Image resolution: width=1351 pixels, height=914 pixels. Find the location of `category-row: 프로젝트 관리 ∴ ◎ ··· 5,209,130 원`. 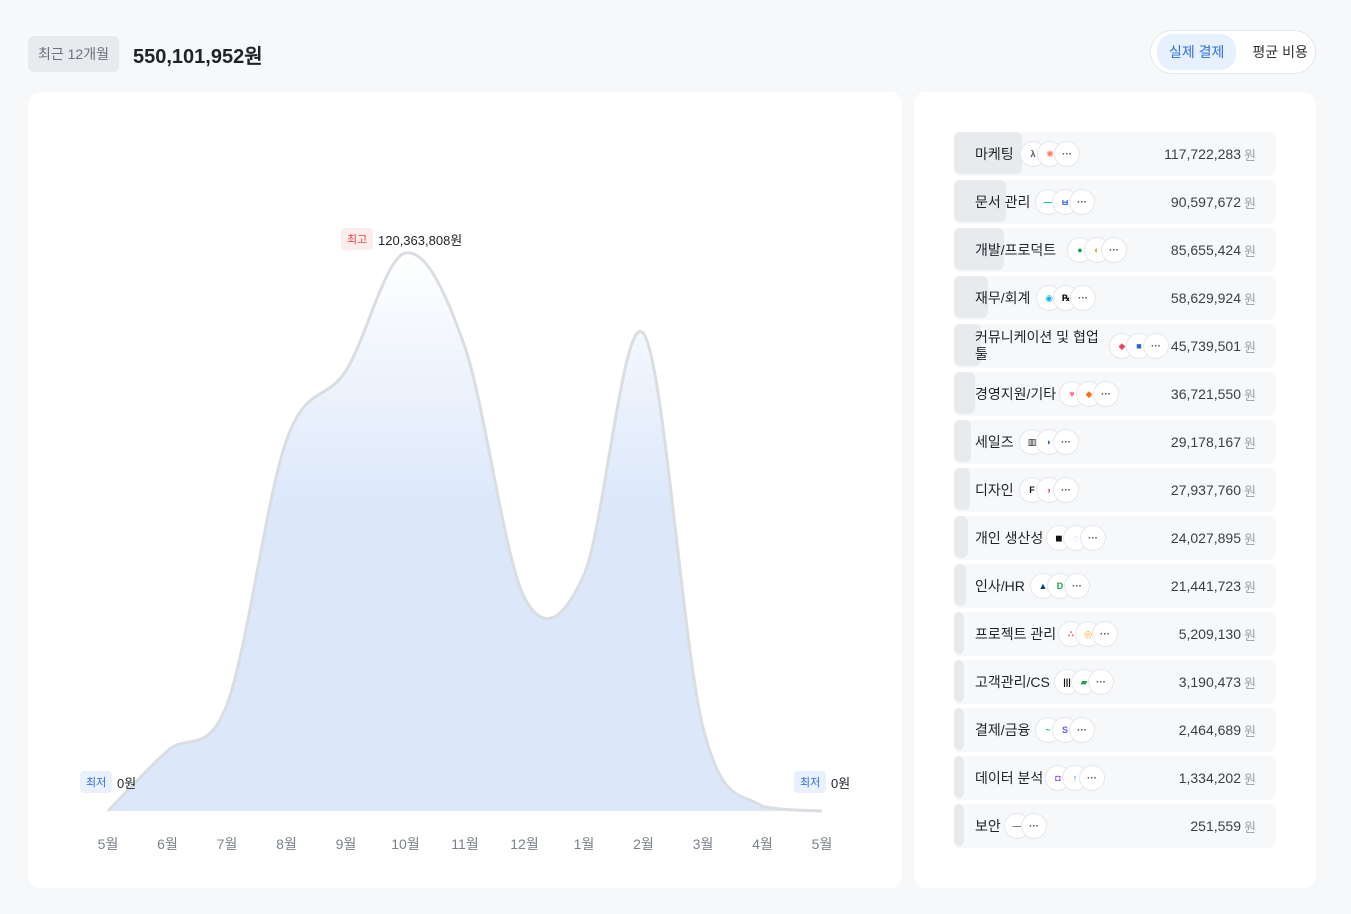

category-row: 프로젝트 관리 ∴ ◎ ··· 5,209,130 원 is located at coordinates (1115, 634).